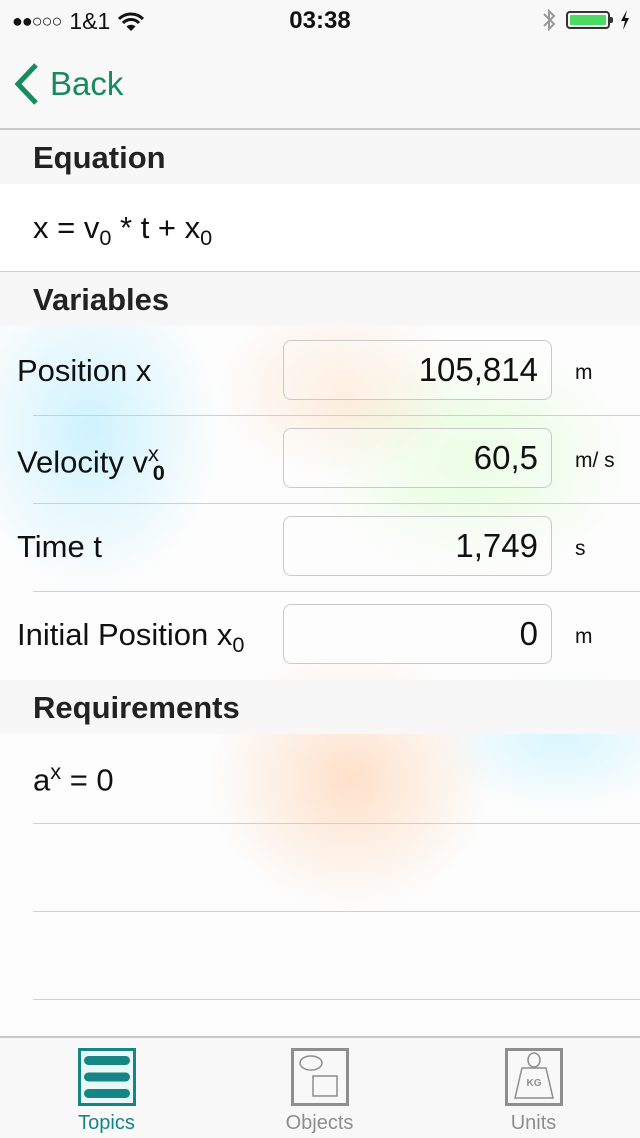  I want to click on status-right, so click(586, 20).